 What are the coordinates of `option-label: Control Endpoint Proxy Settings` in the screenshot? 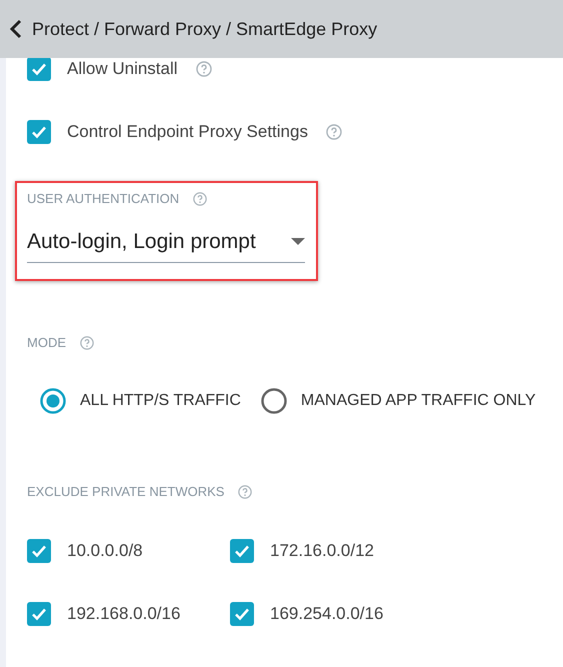 It's located at (187, 132).